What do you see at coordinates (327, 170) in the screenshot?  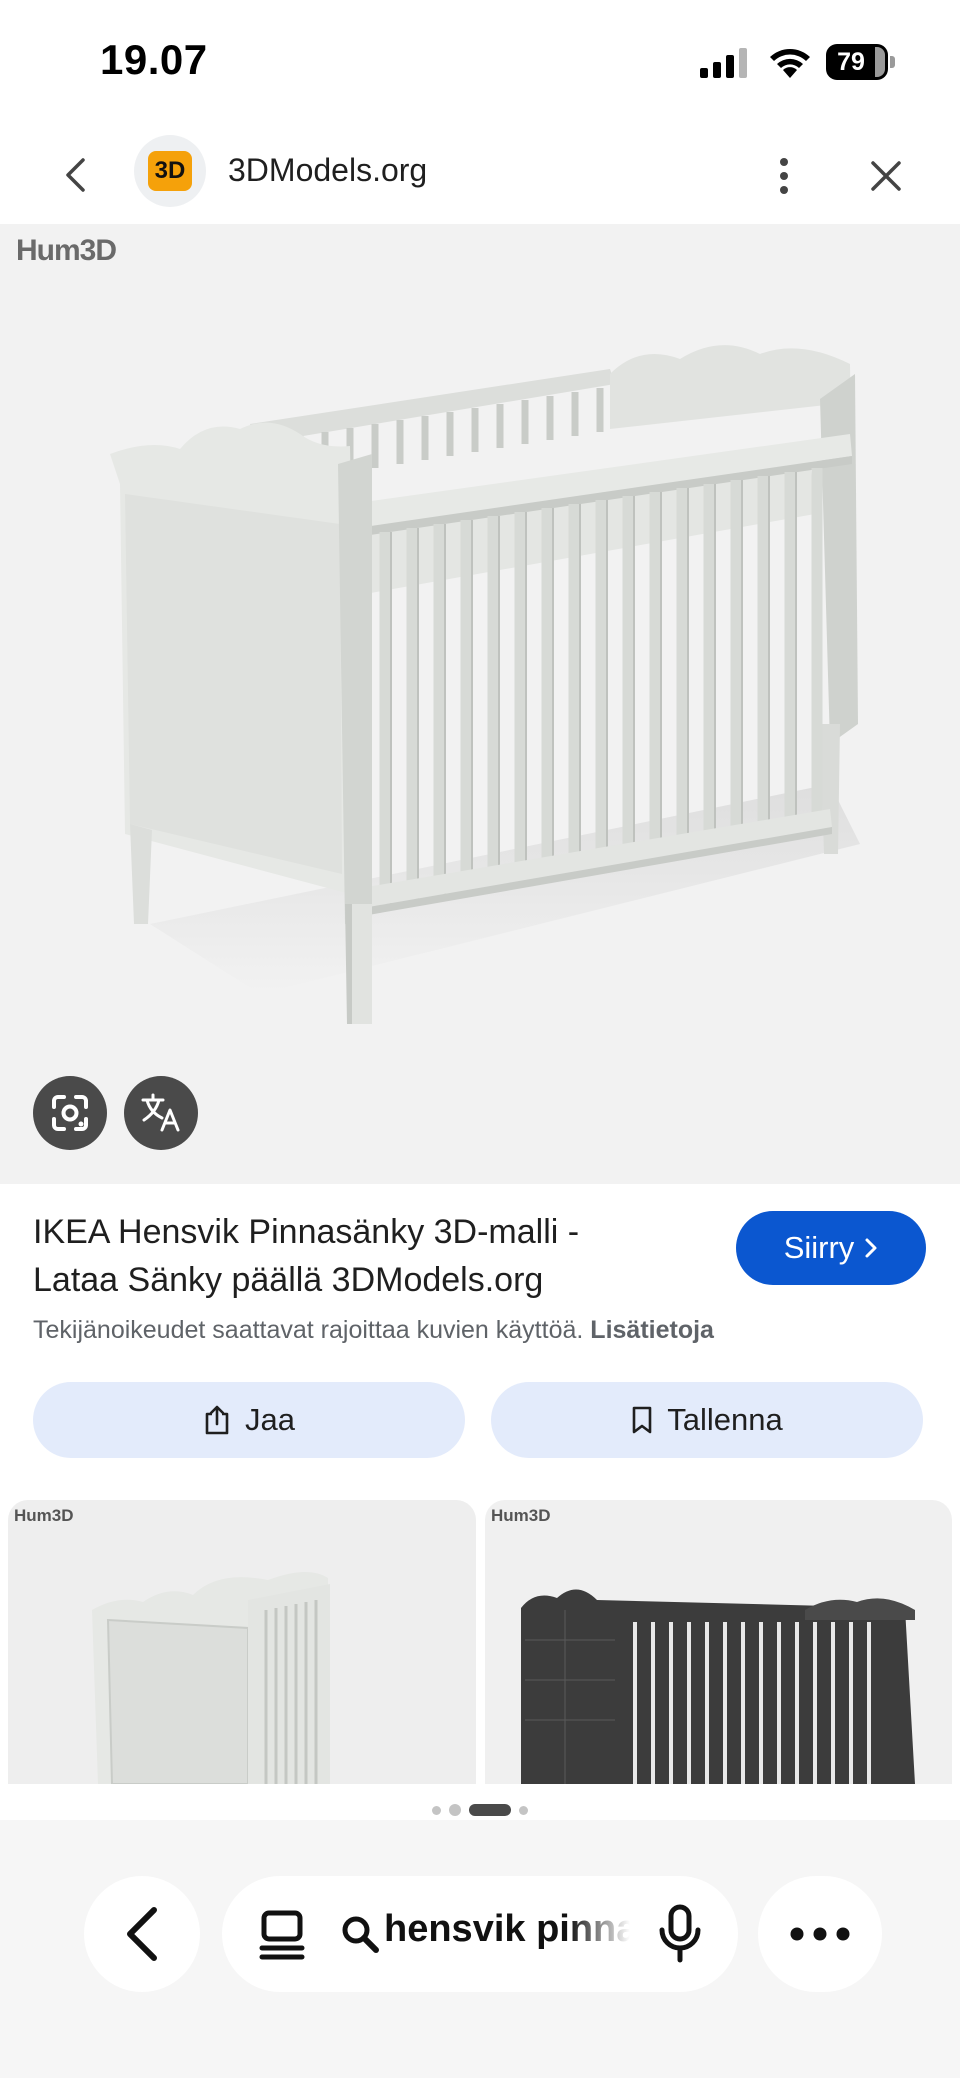 I see `site-name: 3DModels.org` at bounding box center [327, 170].